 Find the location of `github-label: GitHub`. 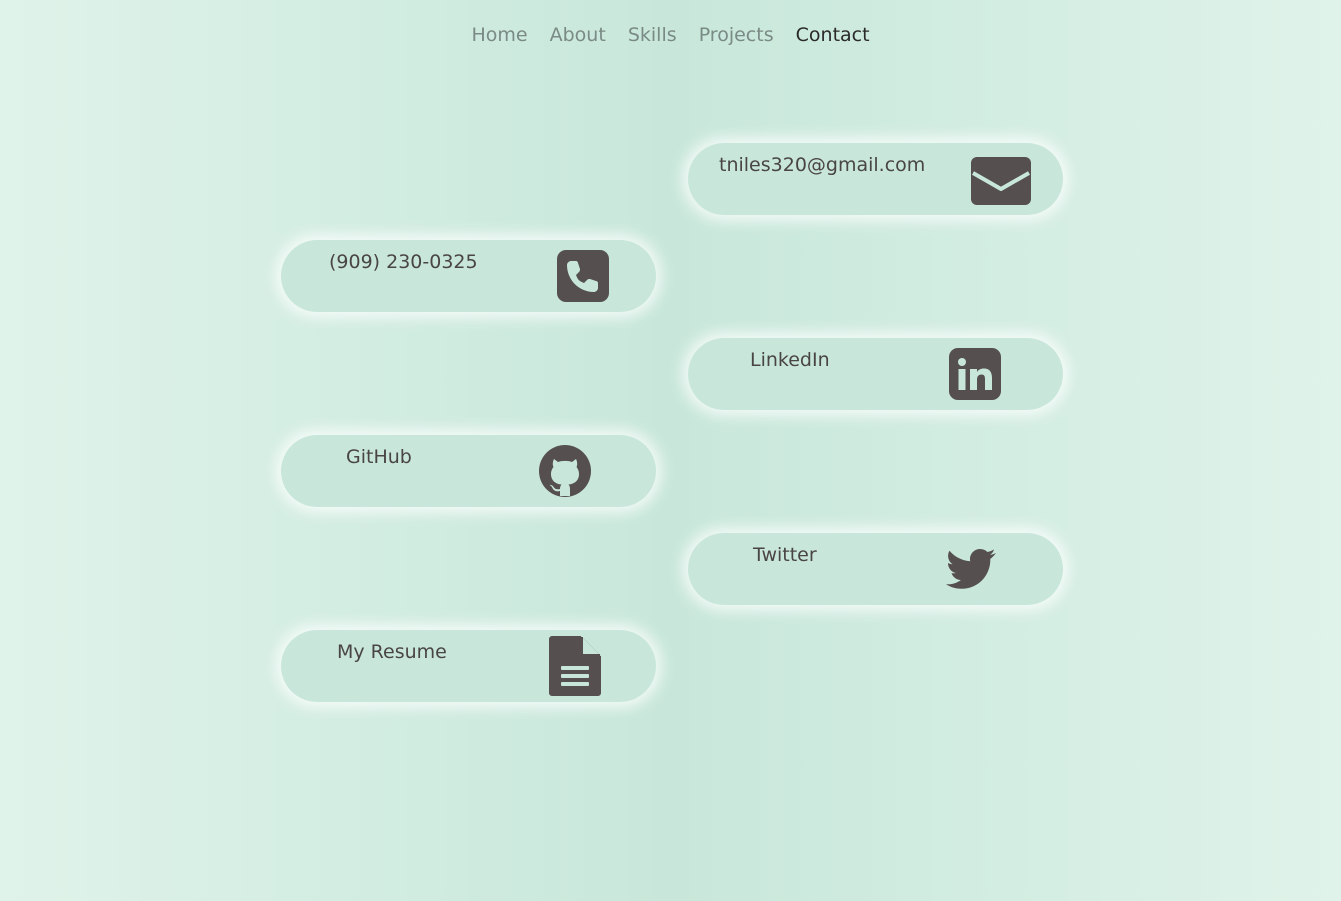

github-label: GitHub is located at coordinates (379, 457).